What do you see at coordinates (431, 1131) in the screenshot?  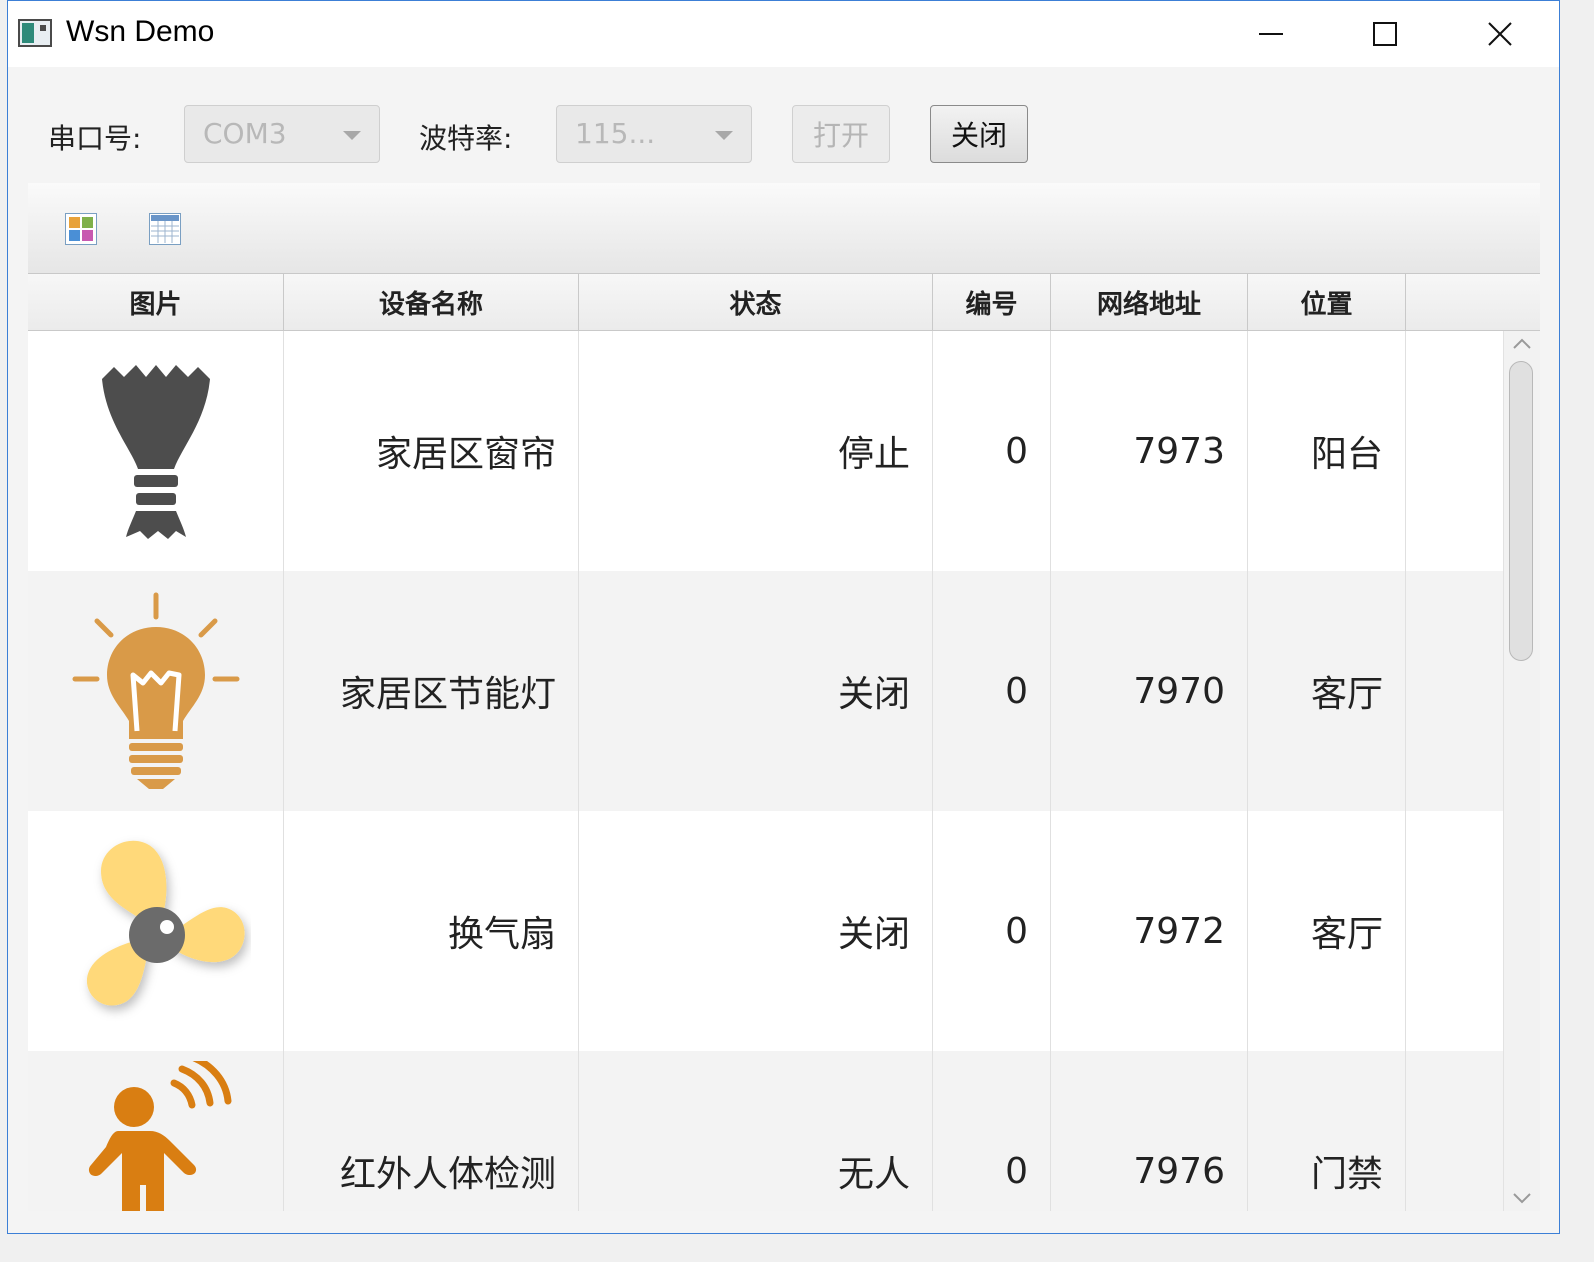 I see `cell-device-name: 红外人体检测` at bounding box center [431, 1131].